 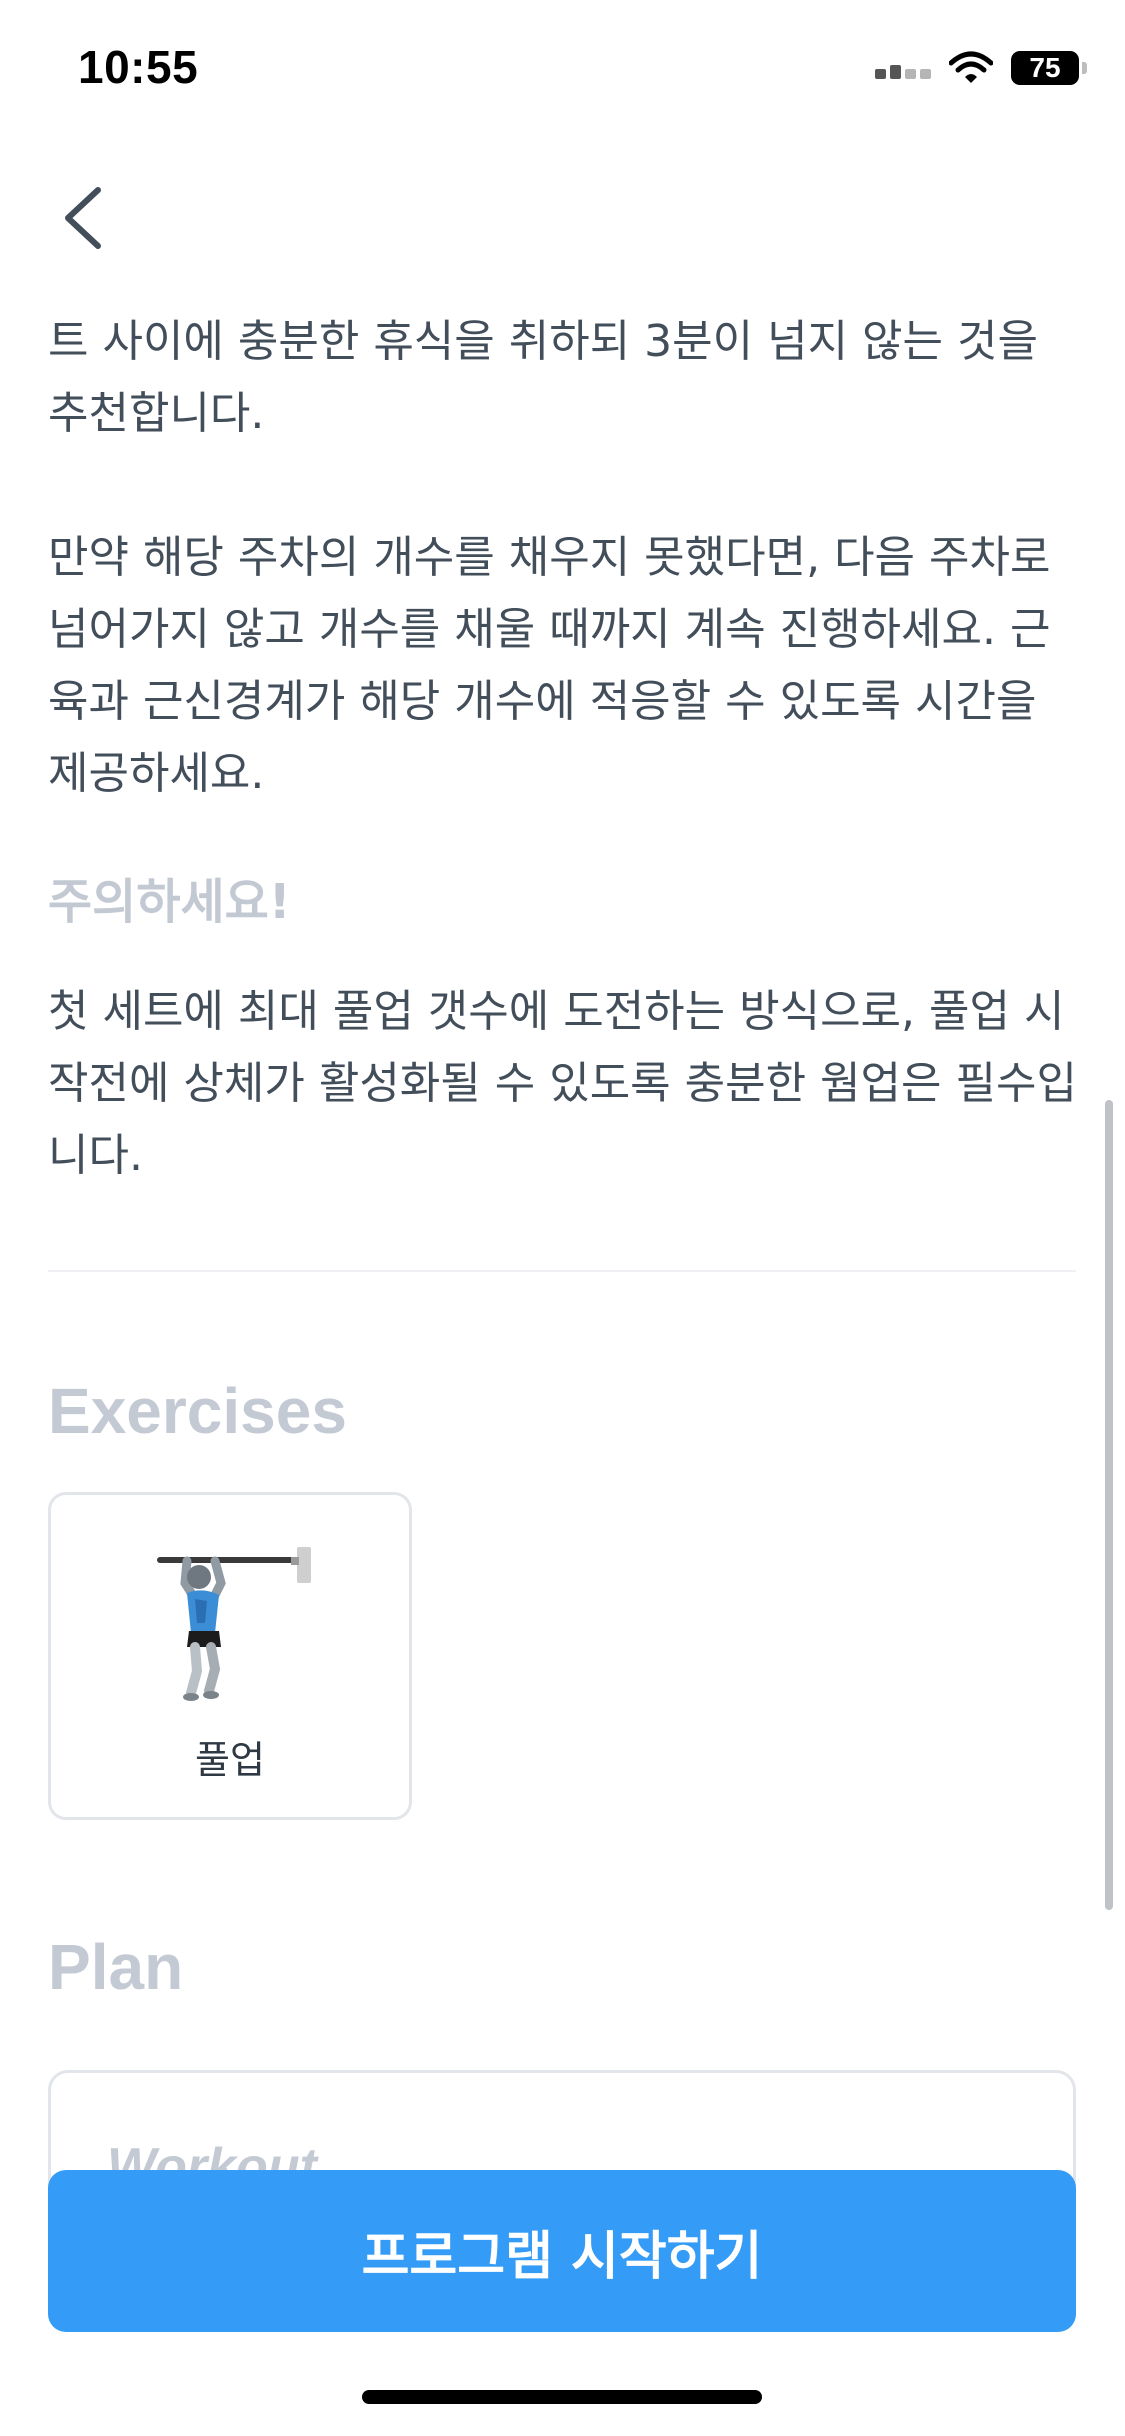 I want to click on caution-heading: 주의하세요!, so click(x=169, y=902).